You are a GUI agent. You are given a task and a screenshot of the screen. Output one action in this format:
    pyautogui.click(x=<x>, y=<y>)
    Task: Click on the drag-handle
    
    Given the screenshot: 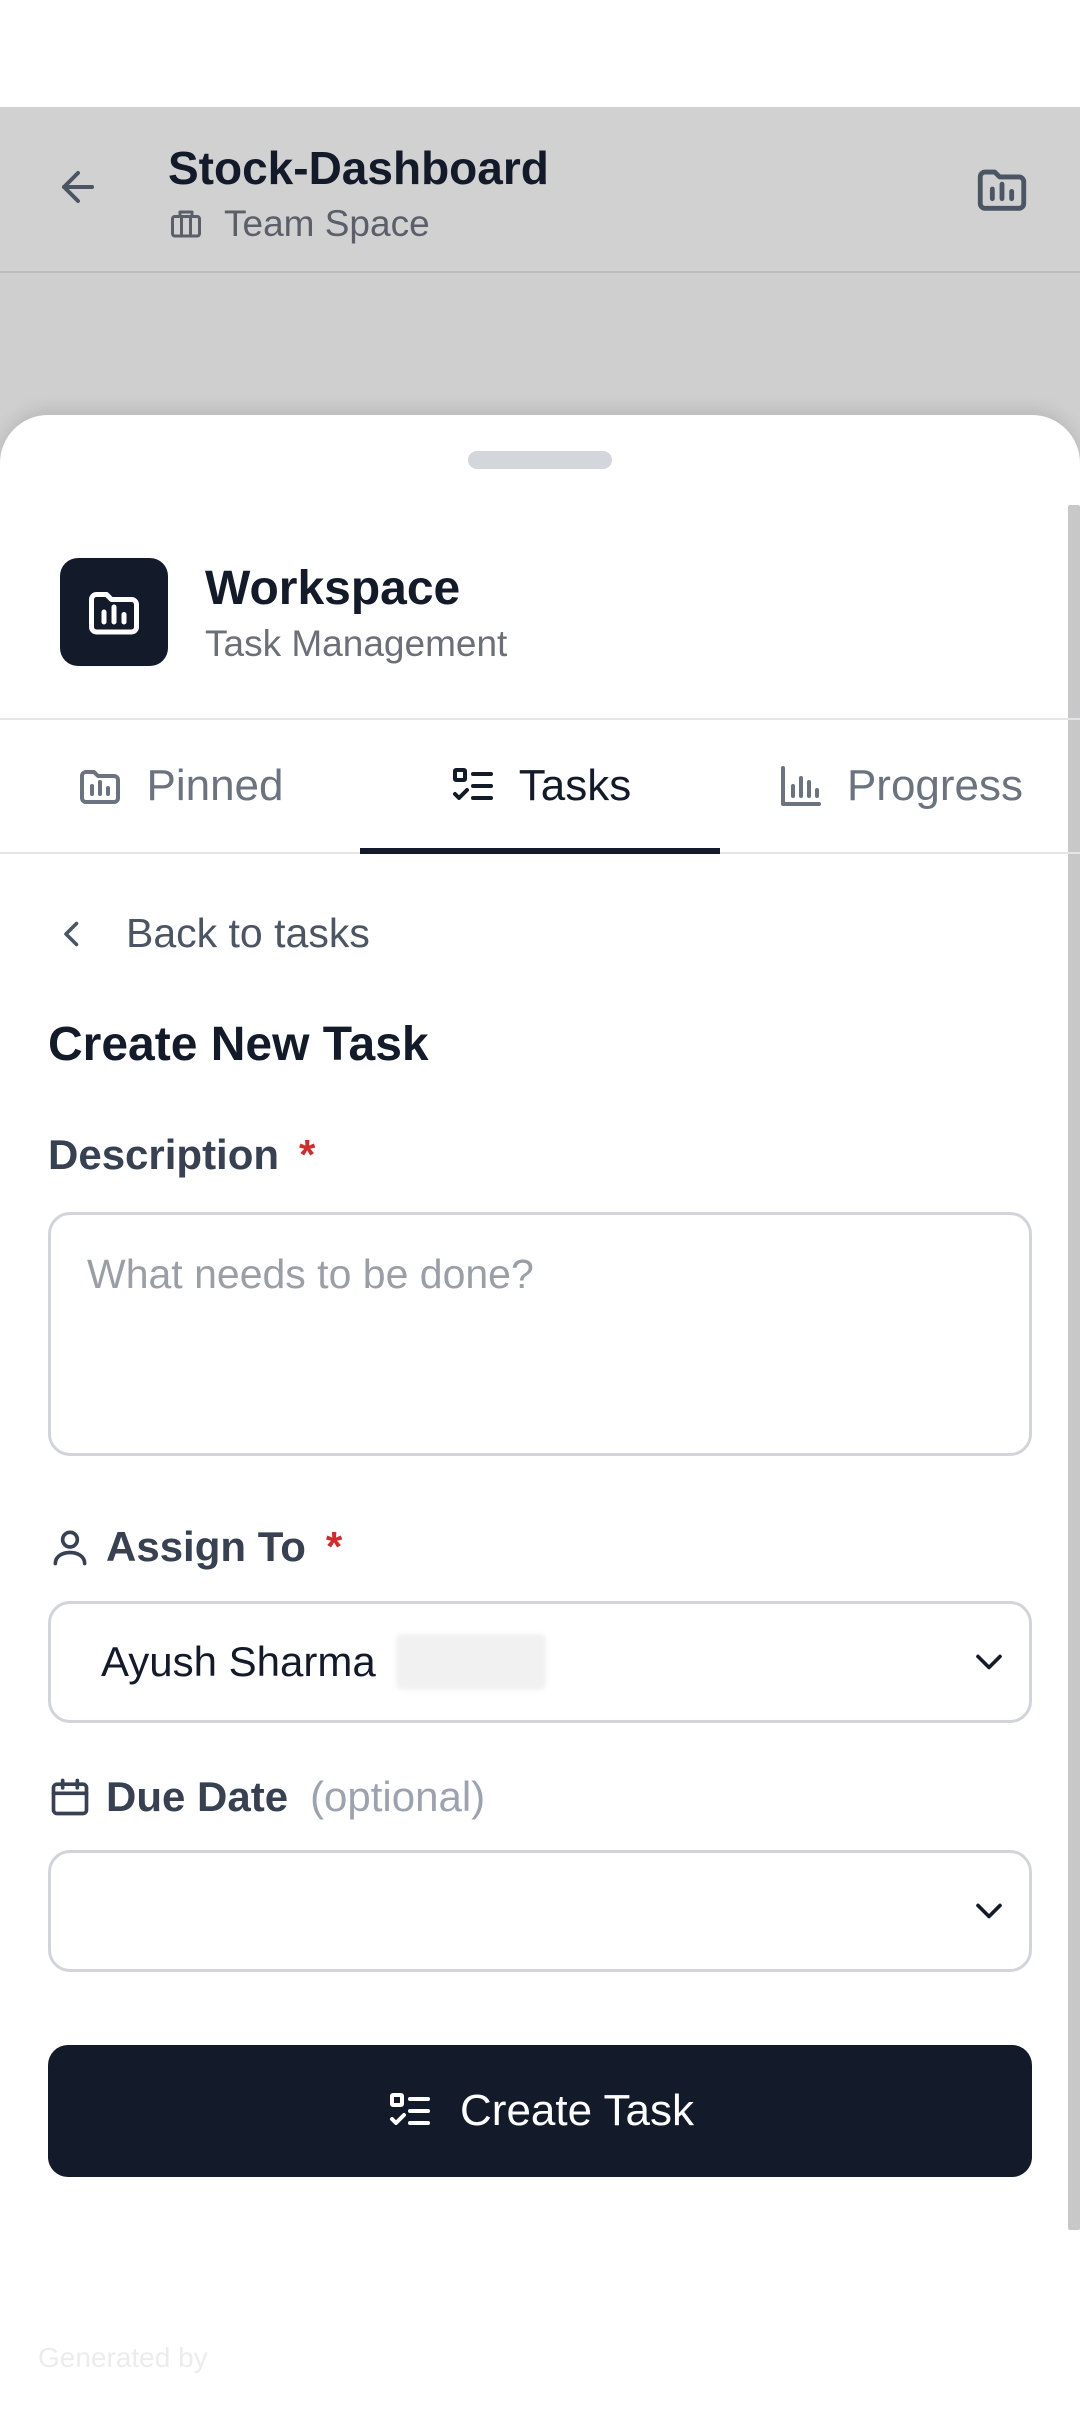 What is the action you would take?
    pyautogui.click(x=540, y=460)
    